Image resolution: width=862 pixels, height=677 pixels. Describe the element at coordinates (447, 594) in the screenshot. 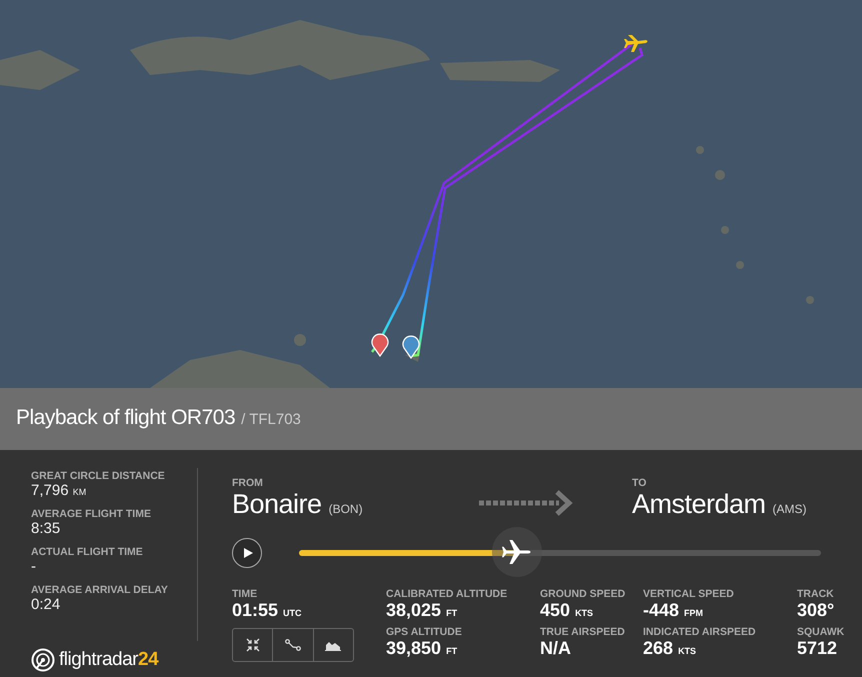

I see `telemetry-label: CALIBRATED ALTITUDE` at that location.